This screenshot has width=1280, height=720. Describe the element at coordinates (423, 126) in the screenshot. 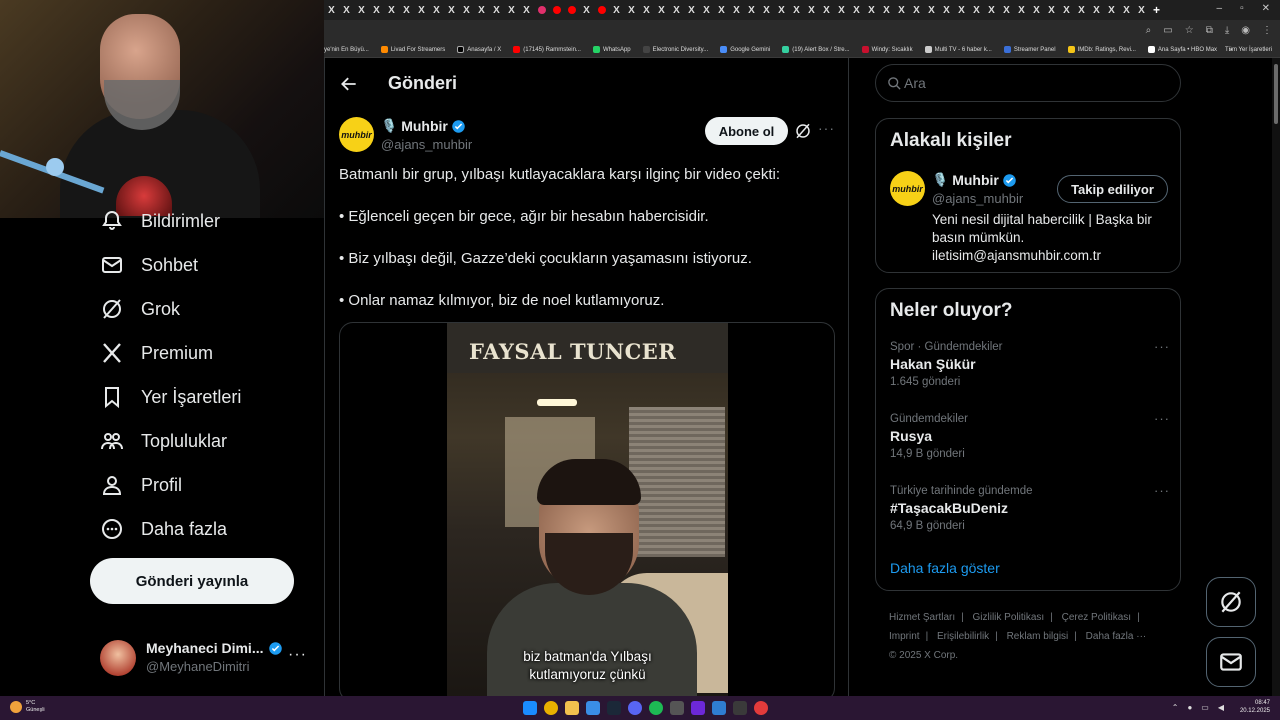

I see `author-name: 🎙️ Muhbir` at that location.